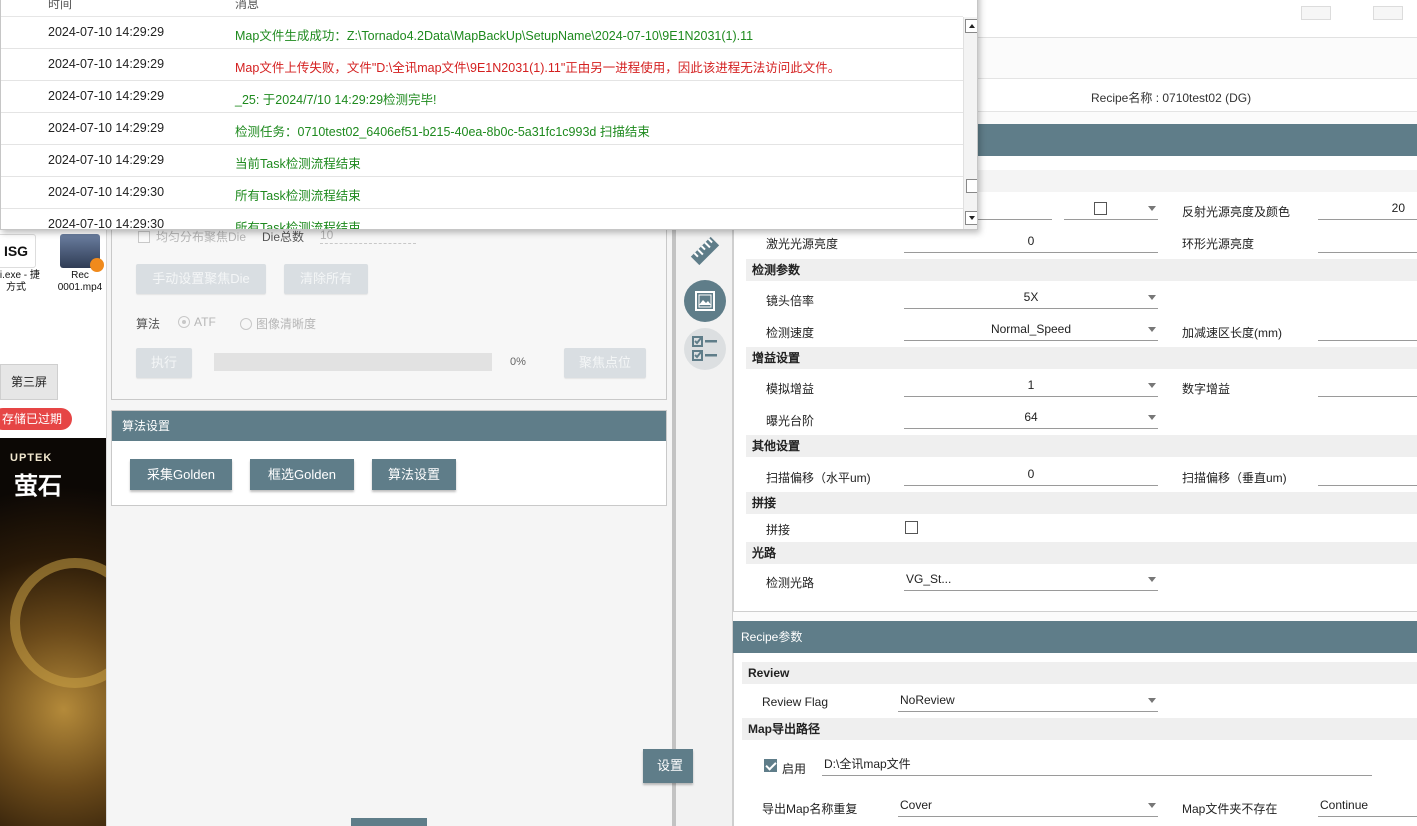 The width and height of the screenshot is (1417, 826). I want to click on light-color-dropdown, so click(1111, 209).